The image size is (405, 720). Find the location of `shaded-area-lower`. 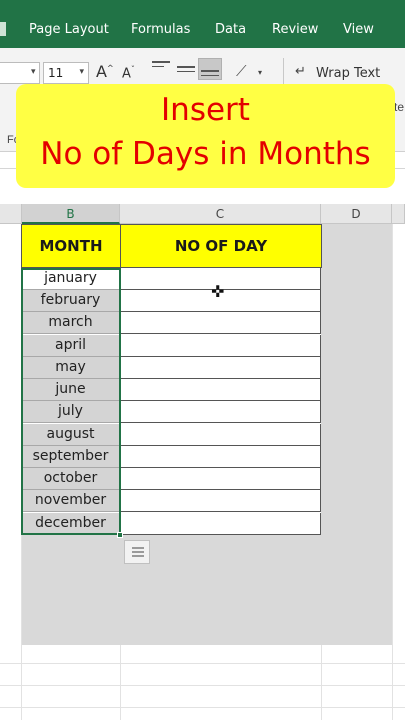

shaded-area-lower is located at coordinates (207, 590).